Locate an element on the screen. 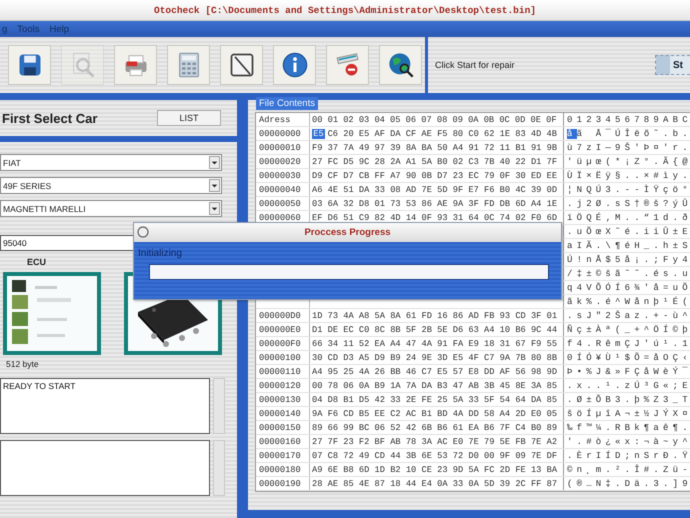 This screenshot has height=518, width=690. hex-bytes: 1D 73 4A A8 5A 8A 61 FD 16 86 AD FB 93 CD 3F 01 is located at coordinates (435, 315).